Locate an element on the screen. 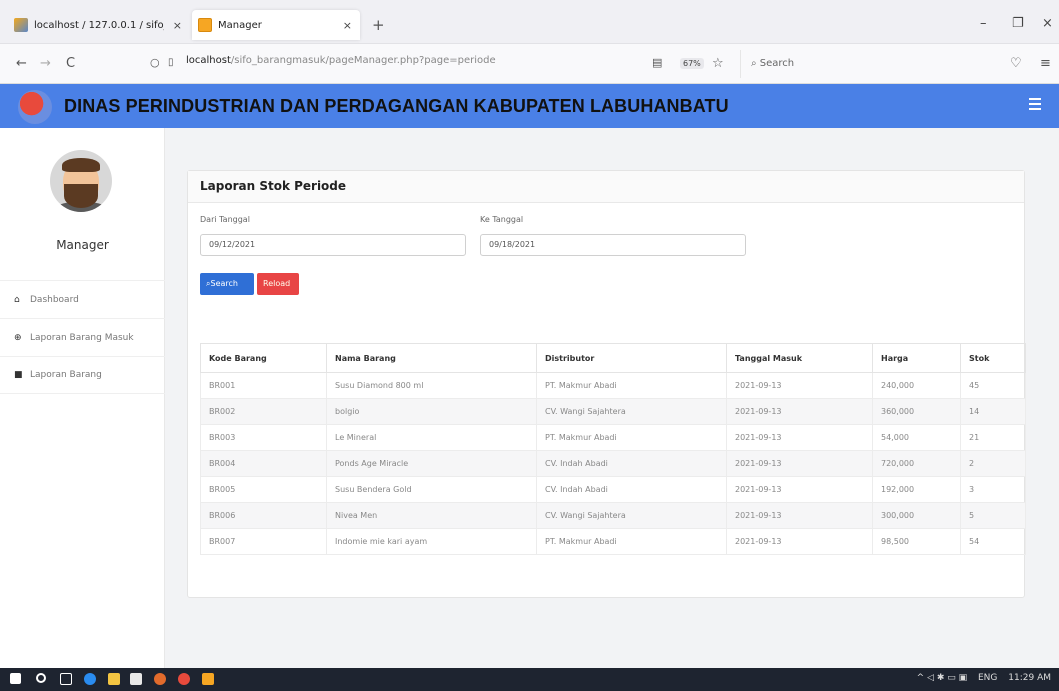 The image size is (1059, 691). reload-page-button: C is located at coordinates (70, 63).